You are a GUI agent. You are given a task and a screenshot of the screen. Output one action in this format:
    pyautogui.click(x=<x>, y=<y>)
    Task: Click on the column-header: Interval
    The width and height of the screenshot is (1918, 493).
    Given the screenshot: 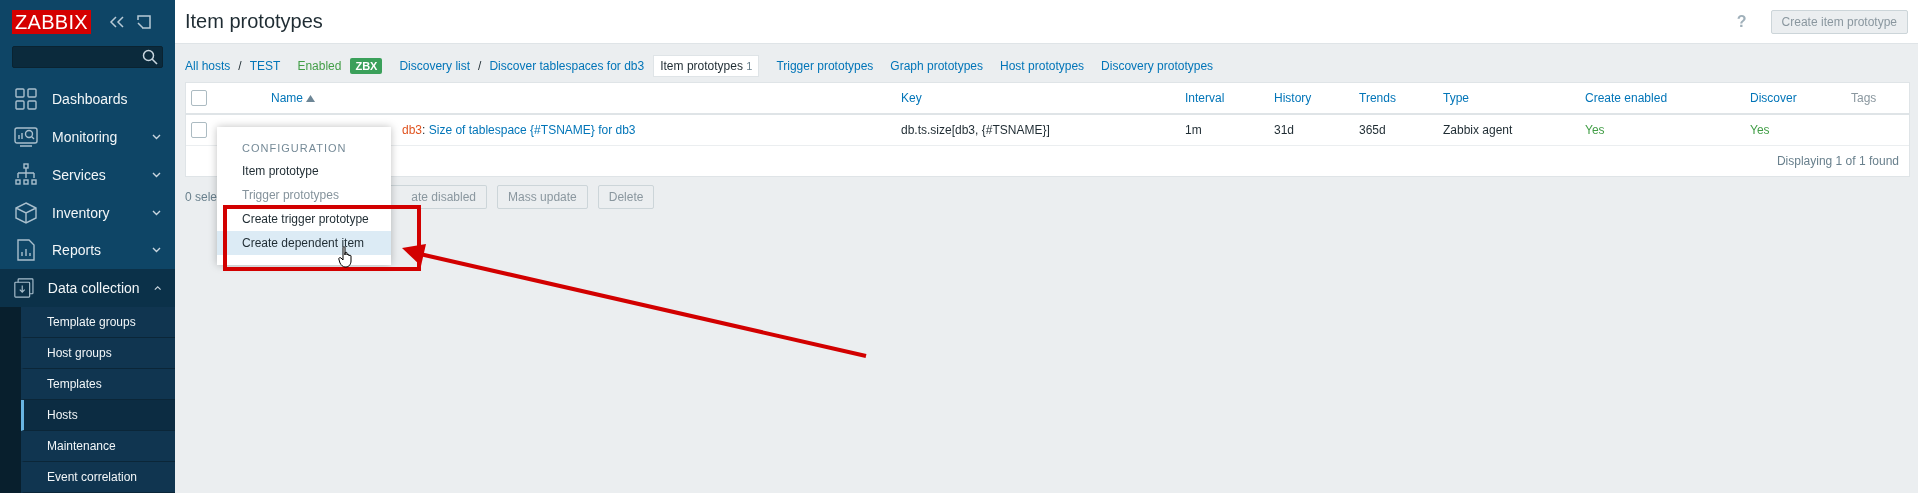 What is the action you would take?
    pyautogui.click(x=1205, y=98)
    